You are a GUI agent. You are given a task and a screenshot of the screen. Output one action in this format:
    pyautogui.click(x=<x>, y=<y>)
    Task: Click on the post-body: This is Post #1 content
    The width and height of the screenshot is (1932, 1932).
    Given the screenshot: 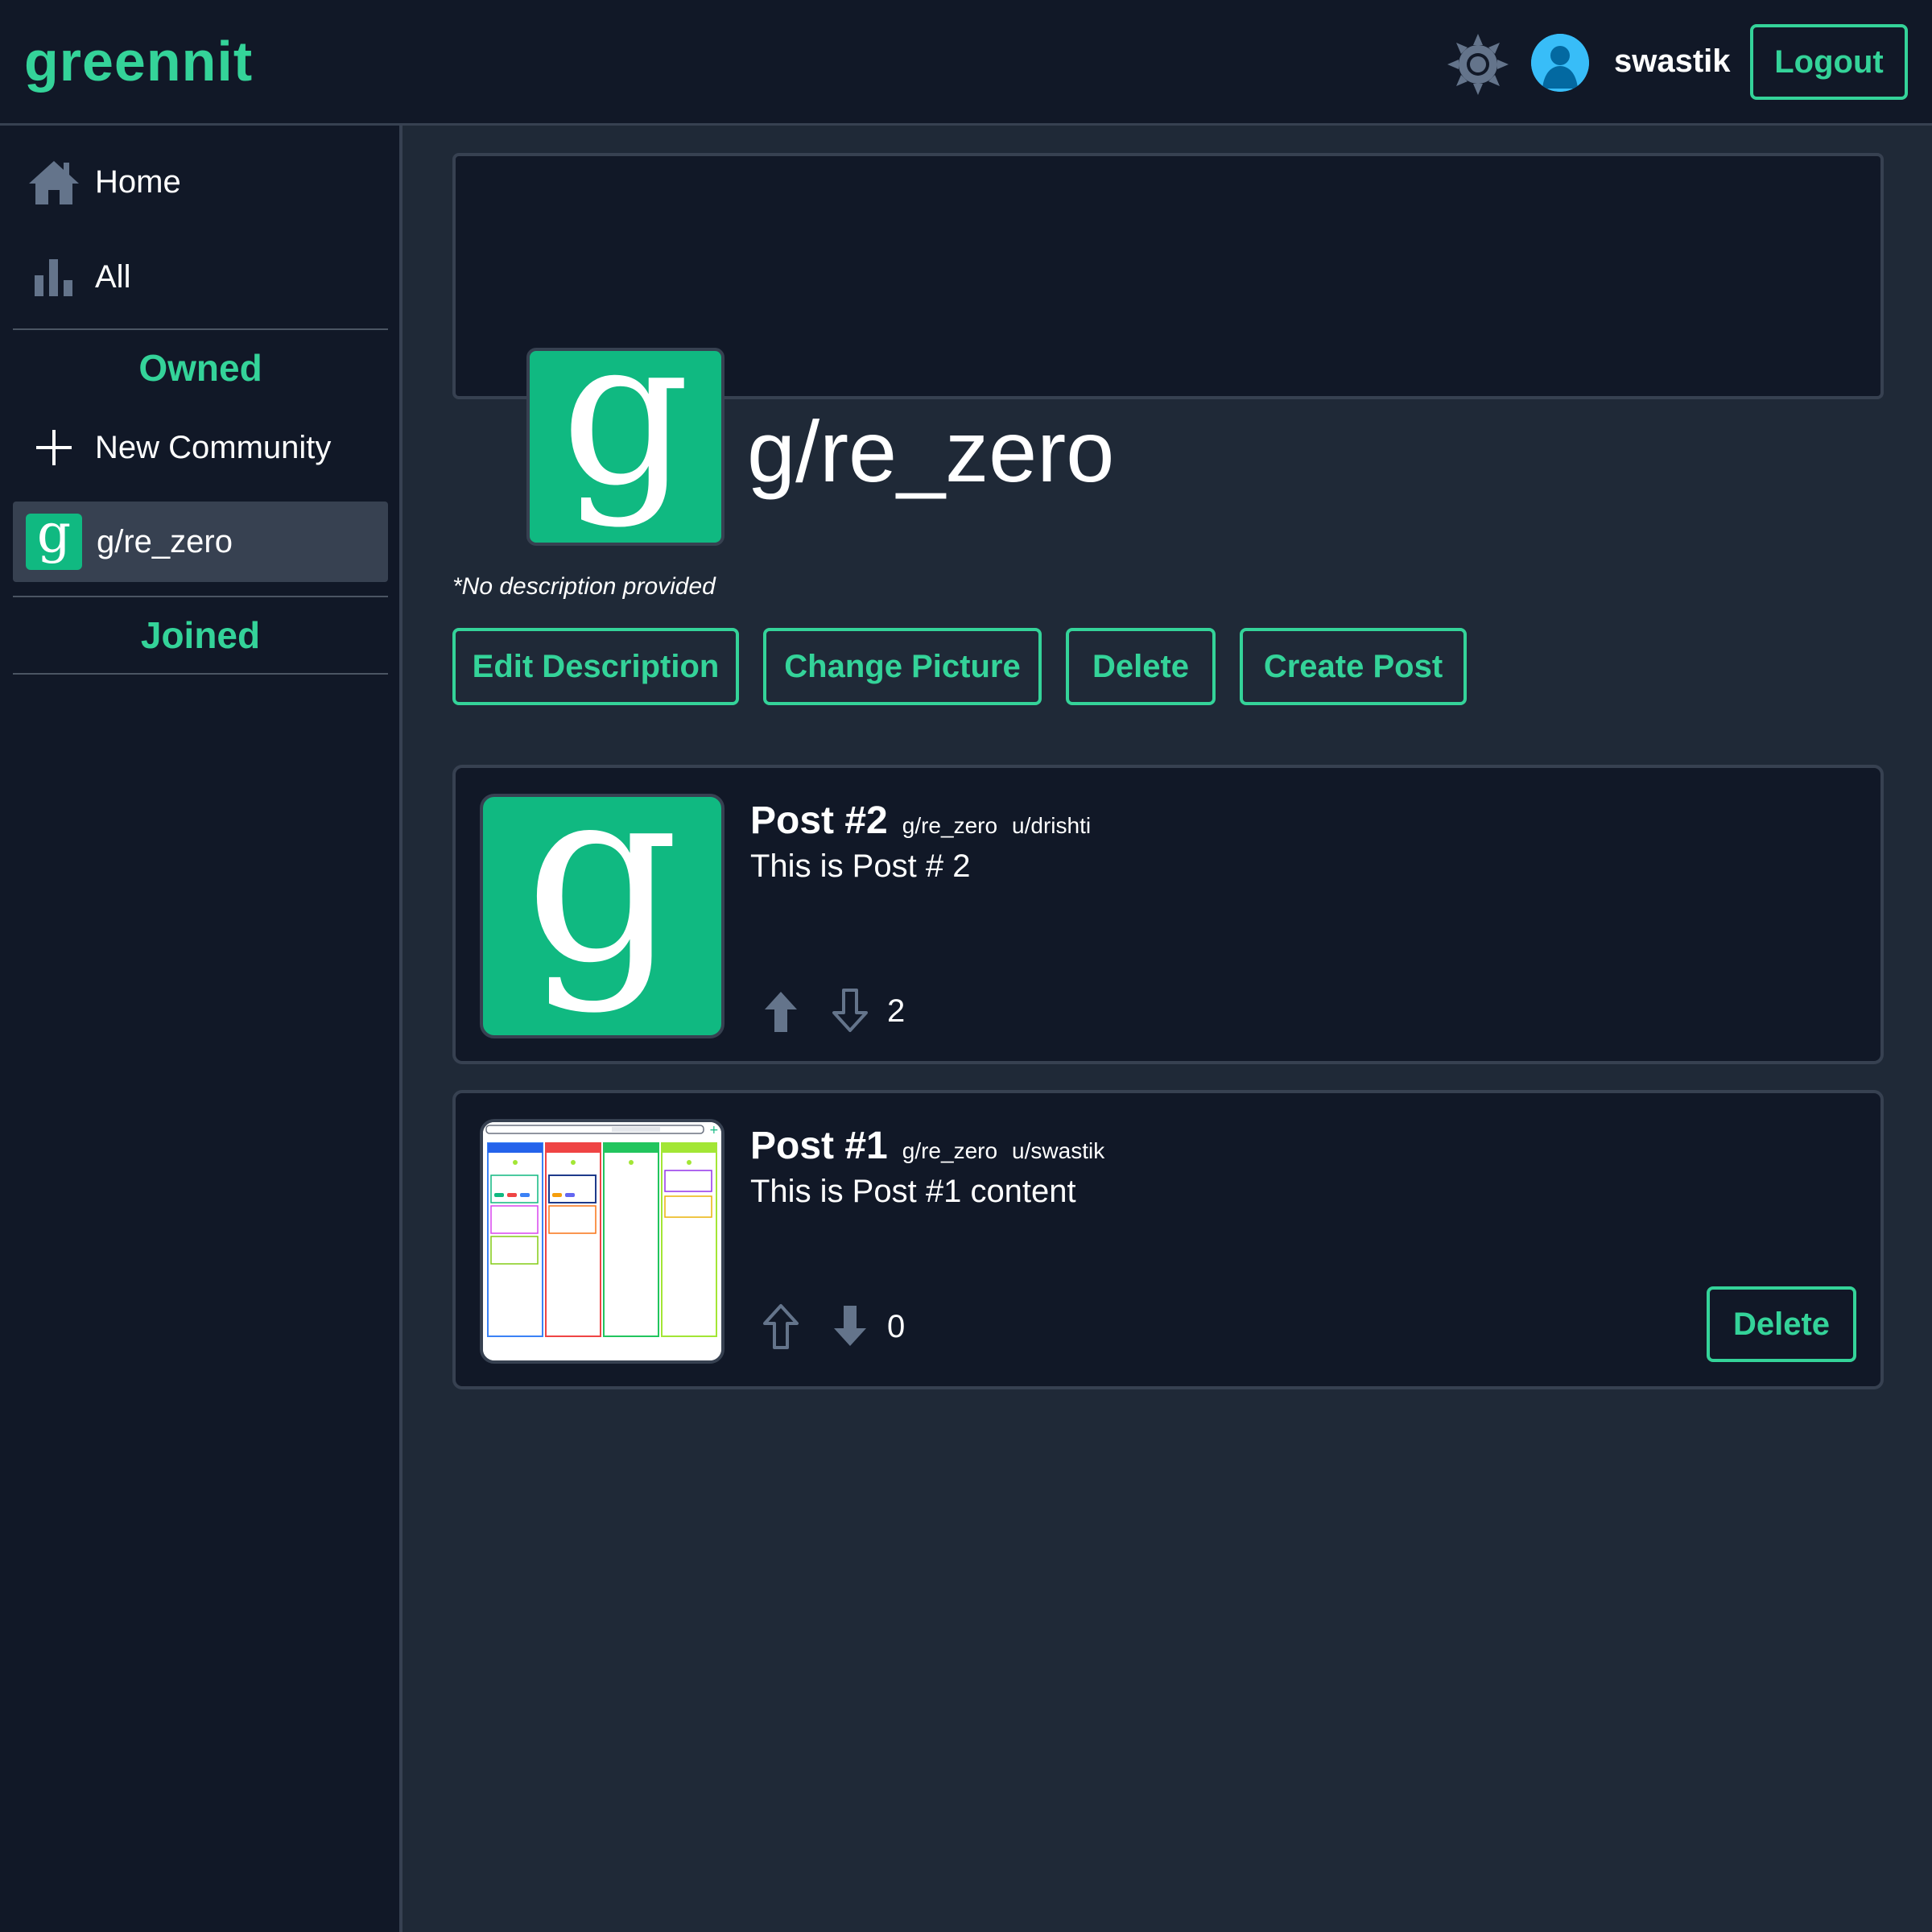 What is the action you would take?
    pyautogui.click(x=913, y=1191)
    